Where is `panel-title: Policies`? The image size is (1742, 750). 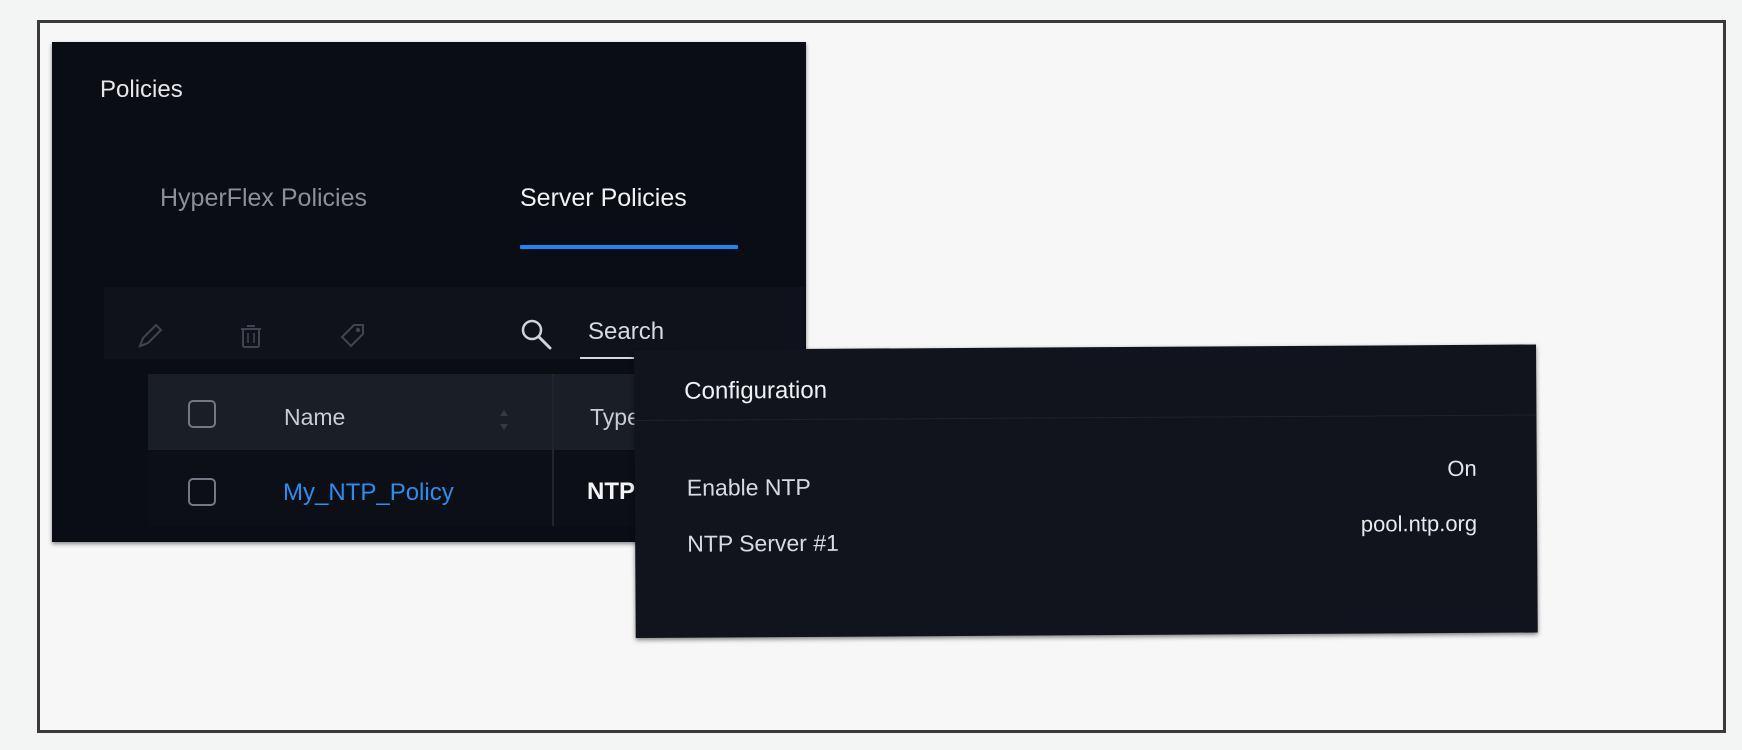 panel-title: Policies is located at coordinates (141, 89).